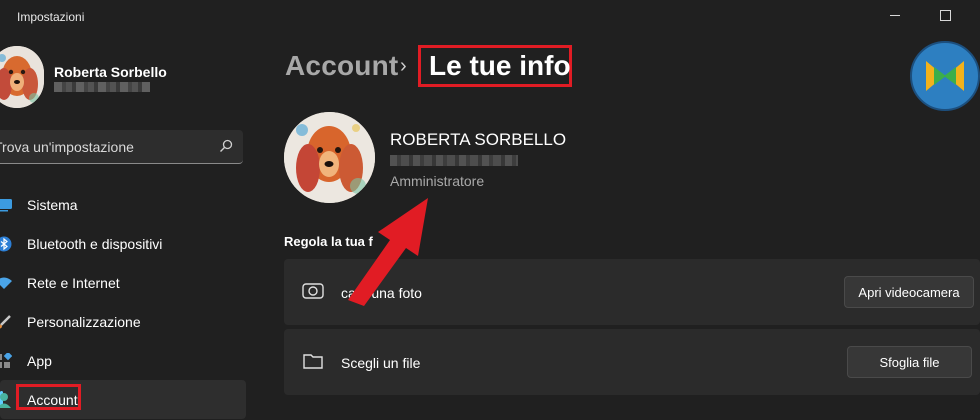 The width and height of the screenshot is (980, 420). Describe the element at coordinates (909, 292) in the screenshot. I see `open-camera-button: Apri videocamera` at that location.